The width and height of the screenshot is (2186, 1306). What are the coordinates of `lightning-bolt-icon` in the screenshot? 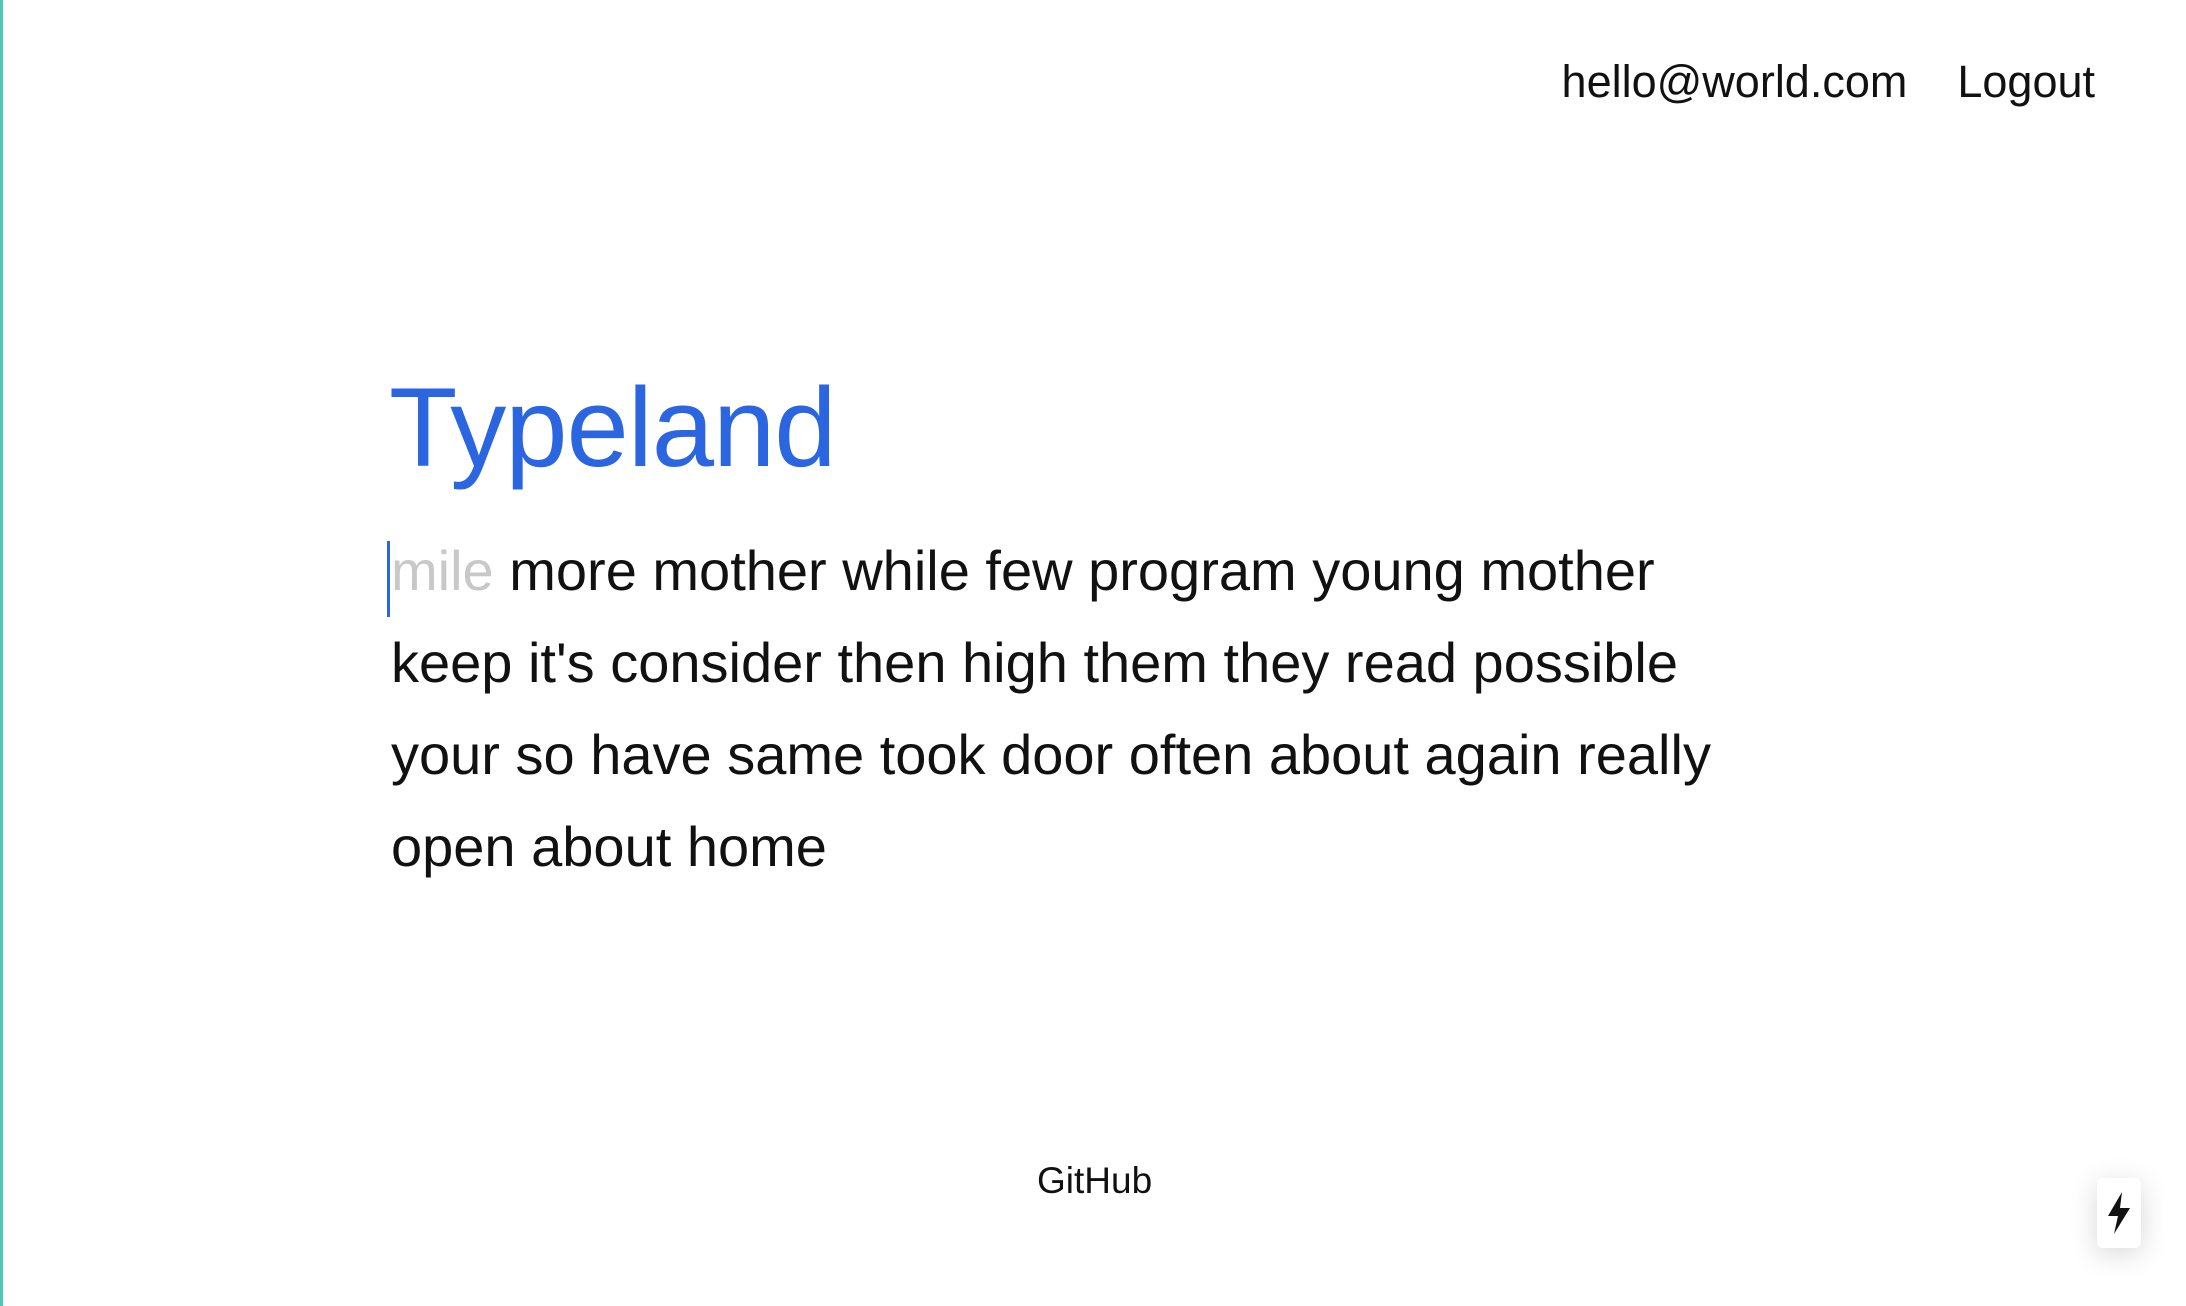 It's located at (2119, 1213).